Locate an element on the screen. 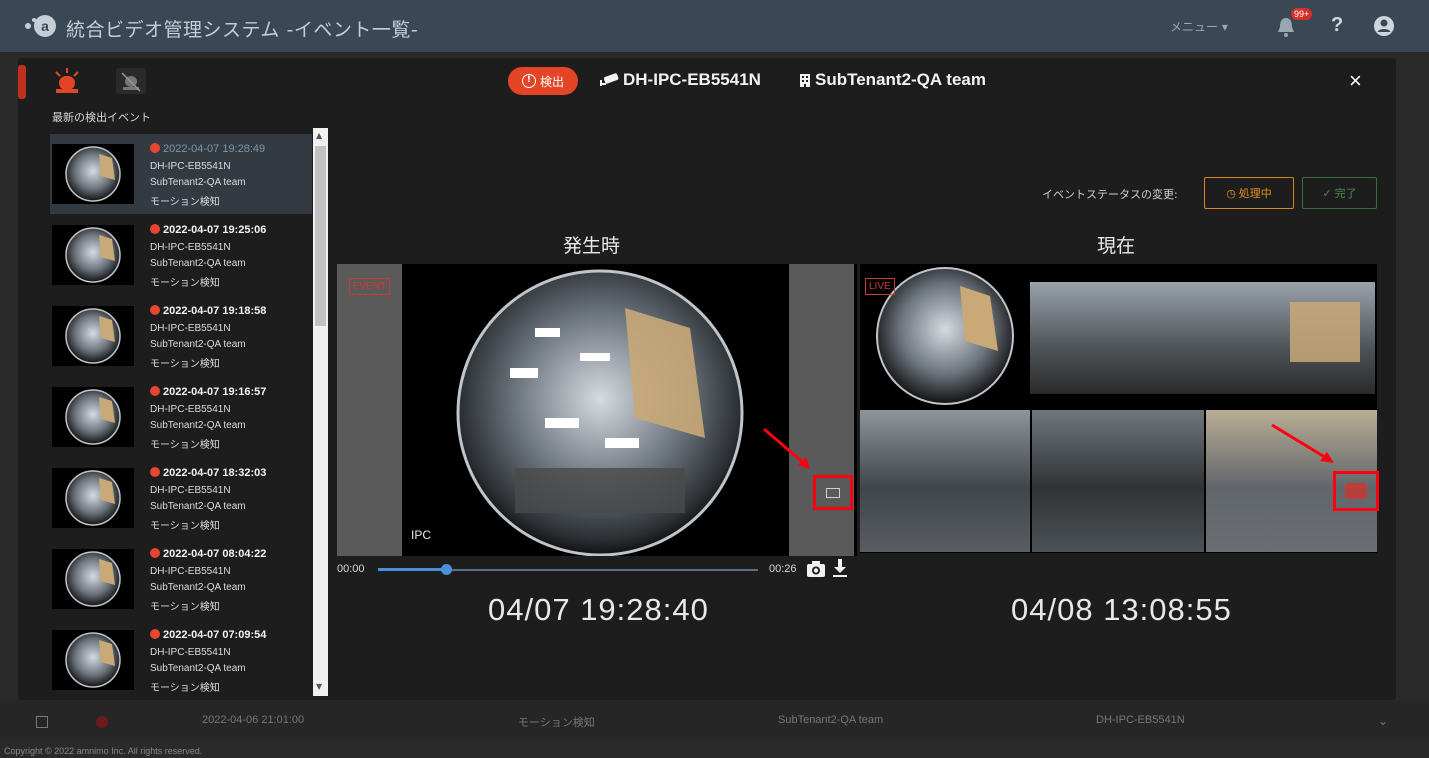  snapshot-overlay-button is located at coordinates (833, 492).